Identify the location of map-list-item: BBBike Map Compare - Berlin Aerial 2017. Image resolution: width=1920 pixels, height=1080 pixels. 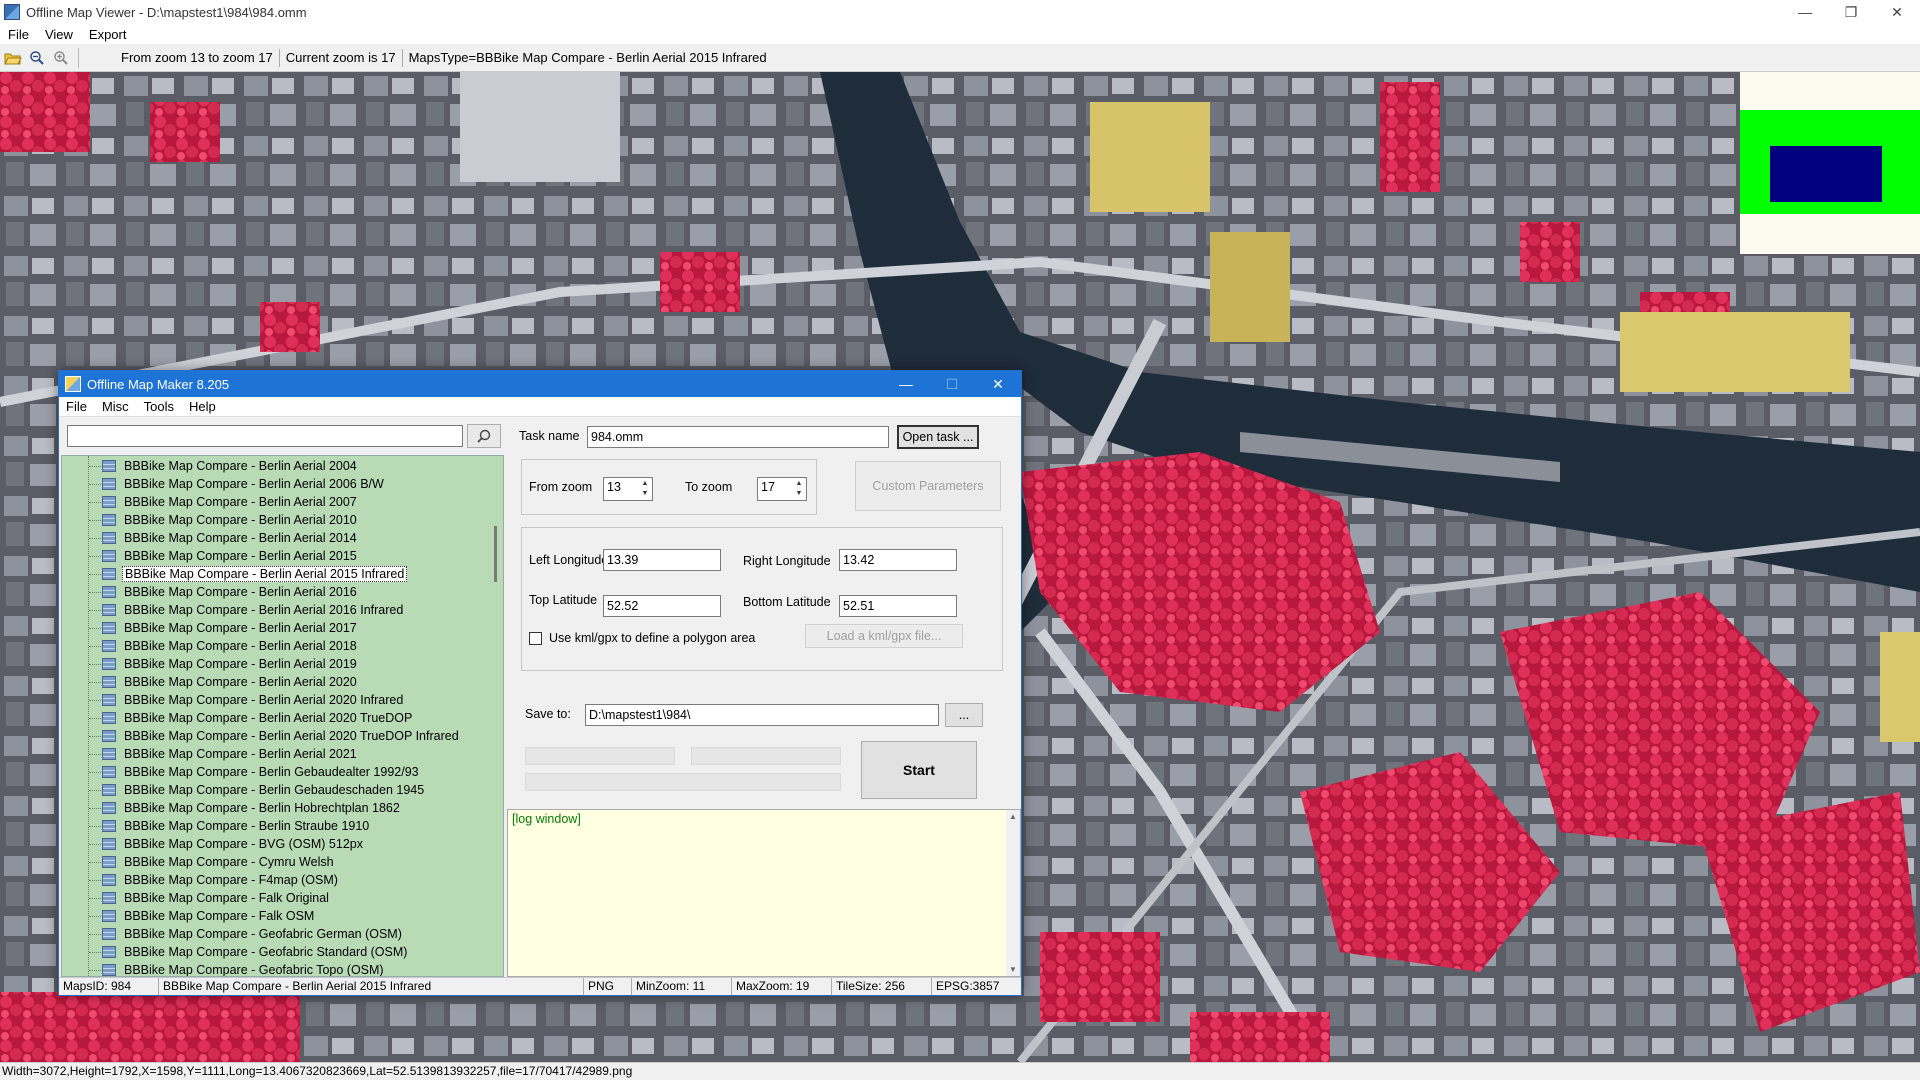
(224, 628).